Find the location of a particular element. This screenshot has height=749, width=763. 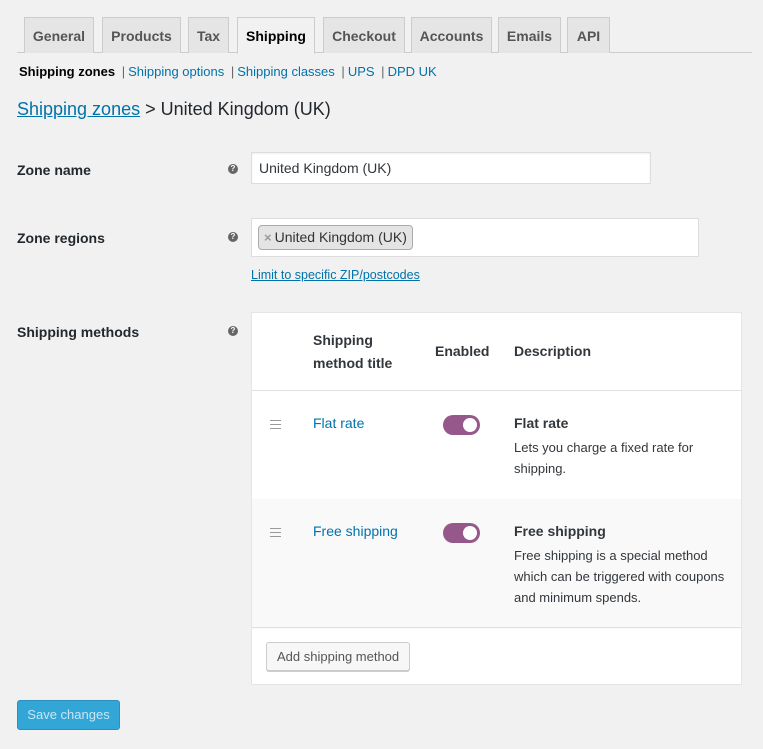

zone-name-label: Zone name is located at coordinates (54, 170).